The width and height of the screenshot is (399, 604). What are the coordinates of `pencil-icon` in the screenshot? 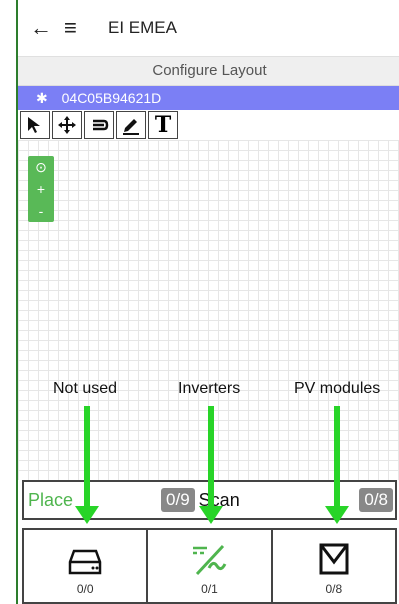 It's located at (131, 127).